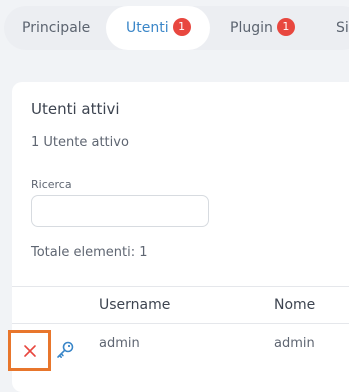 This screenshot has width=349, height=392. Describe the element at coordinates (294, 305) in the screenshot. I see `column-header-nome: Nome` at that location.